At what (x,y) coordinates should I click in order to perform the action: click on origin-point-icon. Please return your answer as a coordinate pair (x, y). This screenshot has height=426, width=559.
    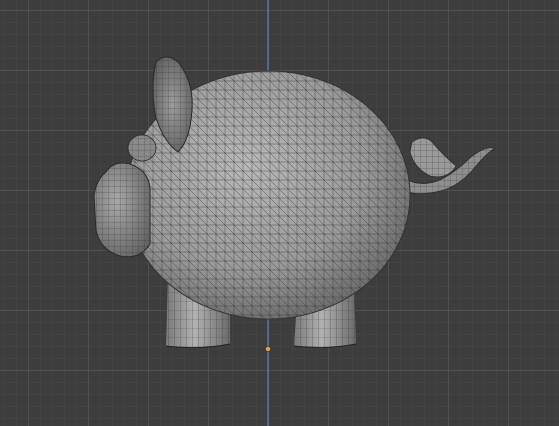
    Looking at the image, I should click on (268, 349).